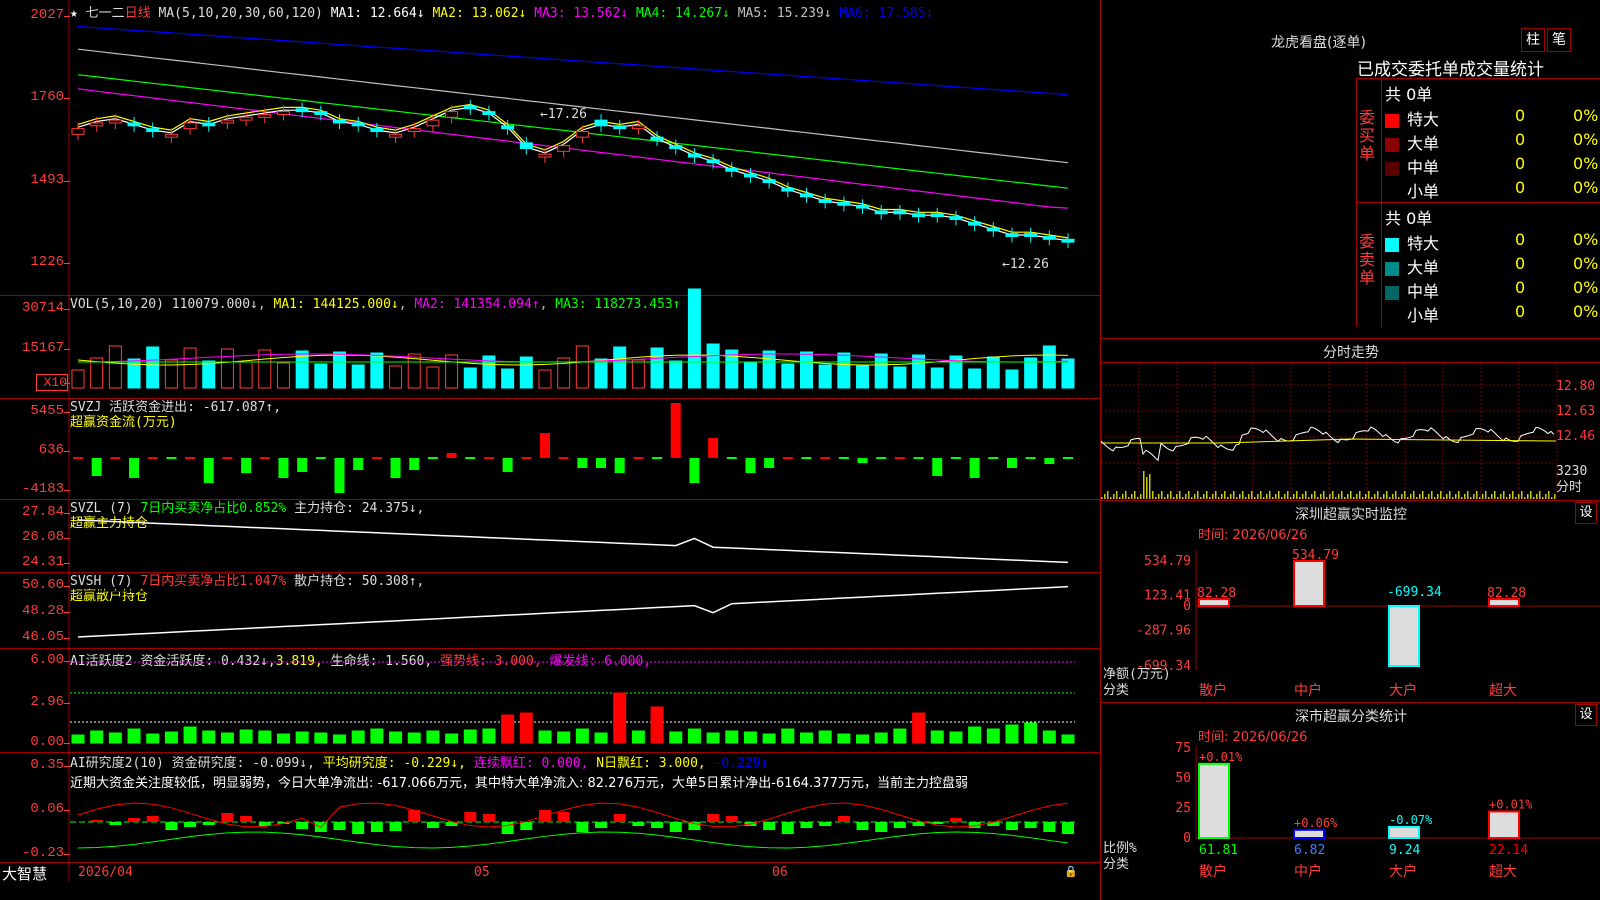 The width and height of the screenshot is (1600, 900). What do you see at coordinates (1351, 717) in the screenshot?
I see `classify-title: 深市超赢分类统计` at bounding box center [1351, 717].